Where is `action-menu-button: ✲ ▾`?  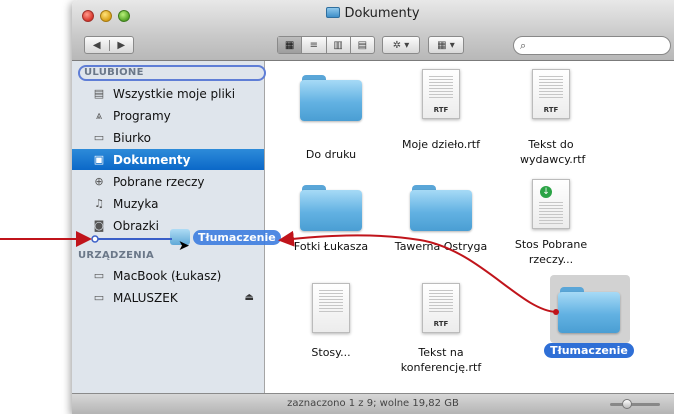 action-menu-button: ✲ ▾ is located at coordinates (401, 45).